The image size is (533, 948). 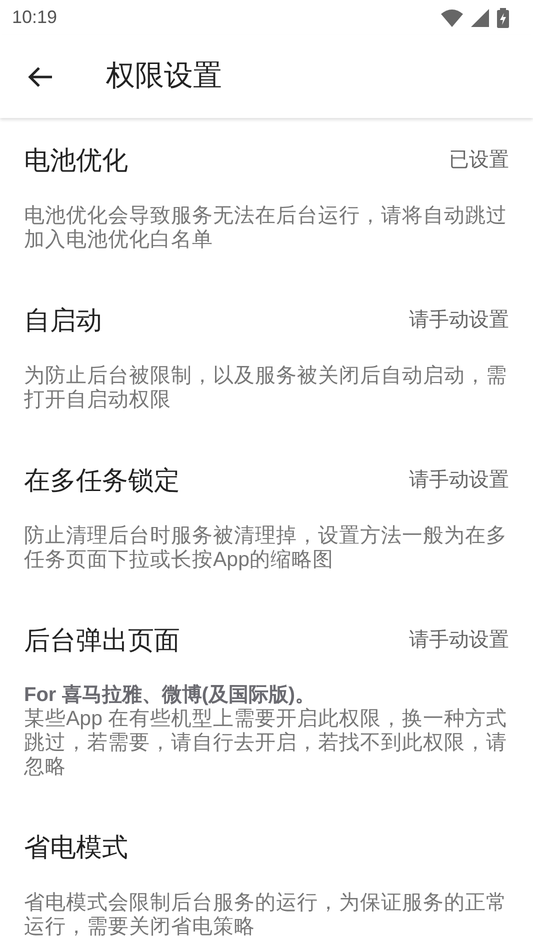 What do you see at coordinates (266, 743) in the screenshot?
I see `setting-description: 某些App 在有些机型上需要开启此权限，换一种方式跳过，若需要，请自行去开启，若找不到此权限，请忽略` at bounding box center [266, 743].